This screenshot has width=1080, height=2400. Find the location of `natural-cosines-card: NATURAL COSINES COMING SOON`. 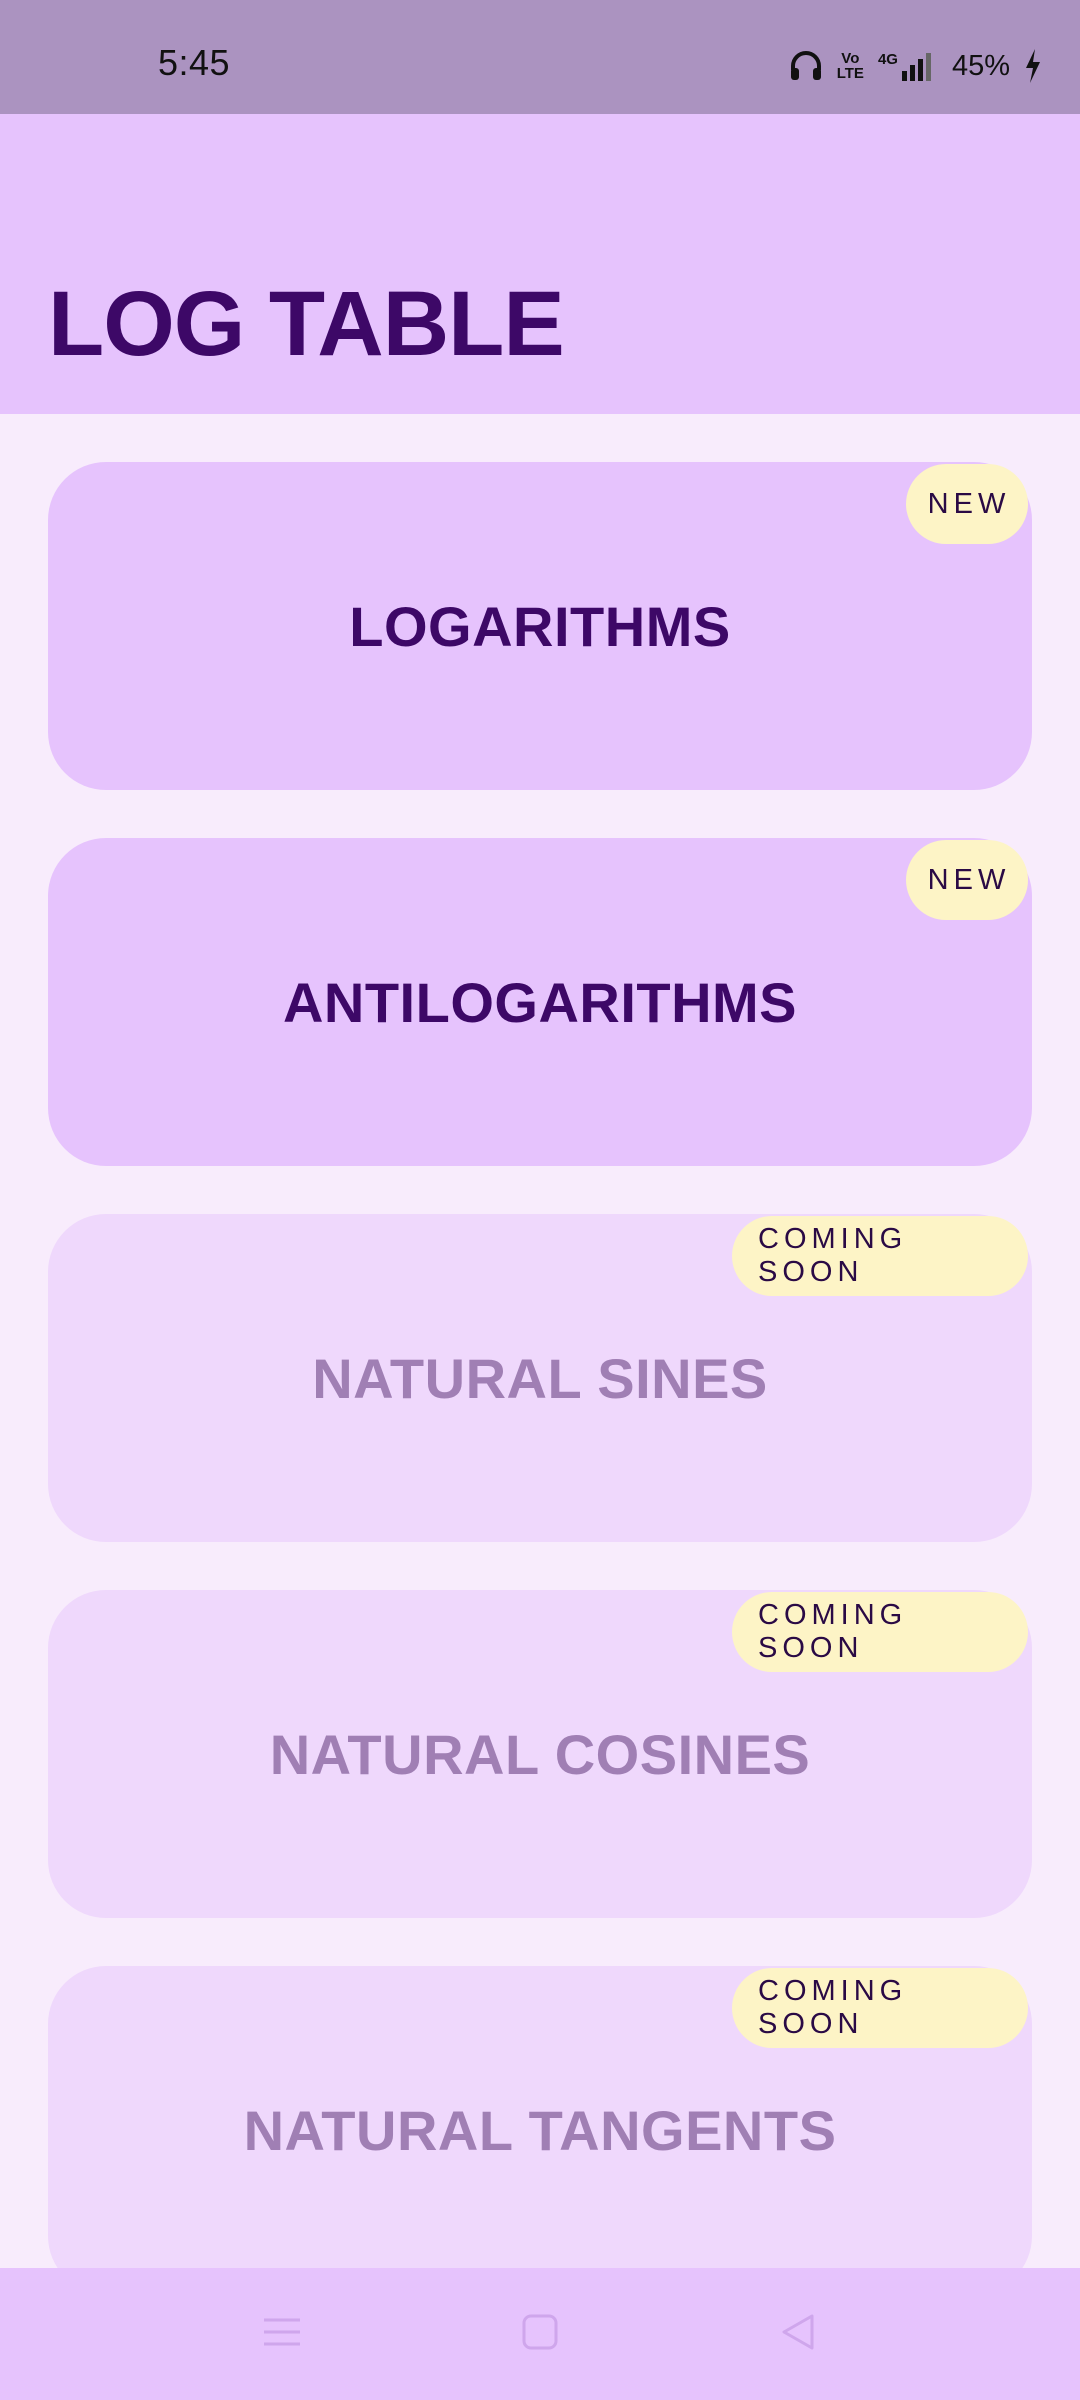

natural-cosines-card: NATURAL COSINES COMING SOON is located at coordinates (540, 1754).